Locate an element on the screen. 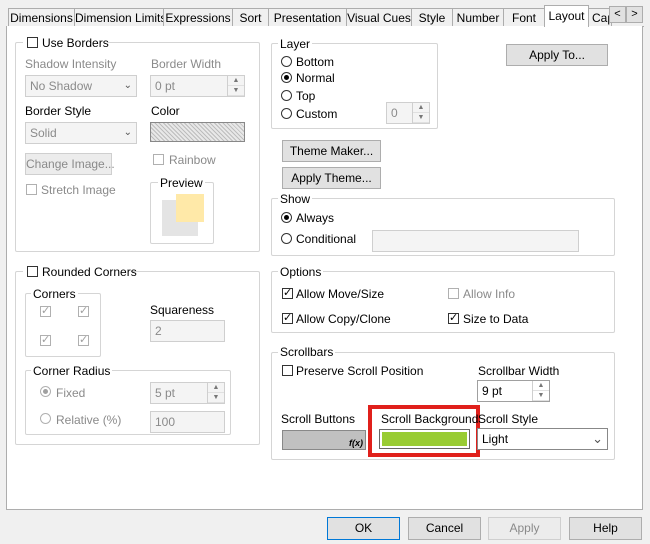 The width and height of the screenshot is (650, 544). scrollbar-width-input: 9 pt ▲ ▼ is located at coordinates (513, 391).